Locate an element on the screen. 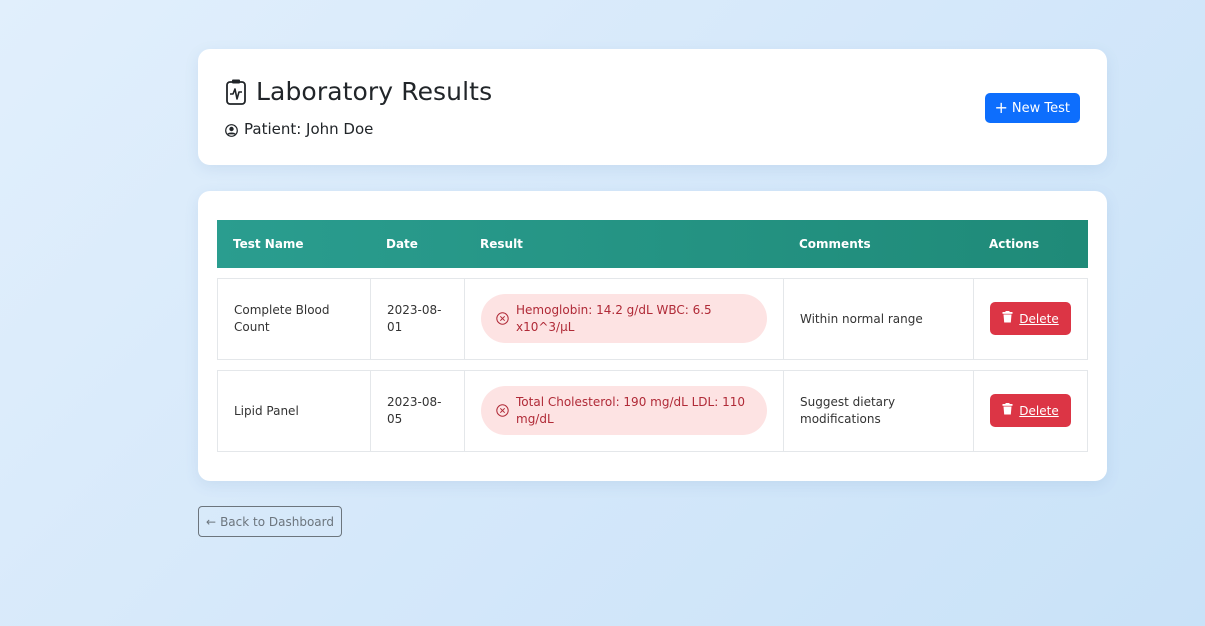 This screenshot has height=626, width=1205. cell-comments: Within normal range is located at coordinates (878, 319).